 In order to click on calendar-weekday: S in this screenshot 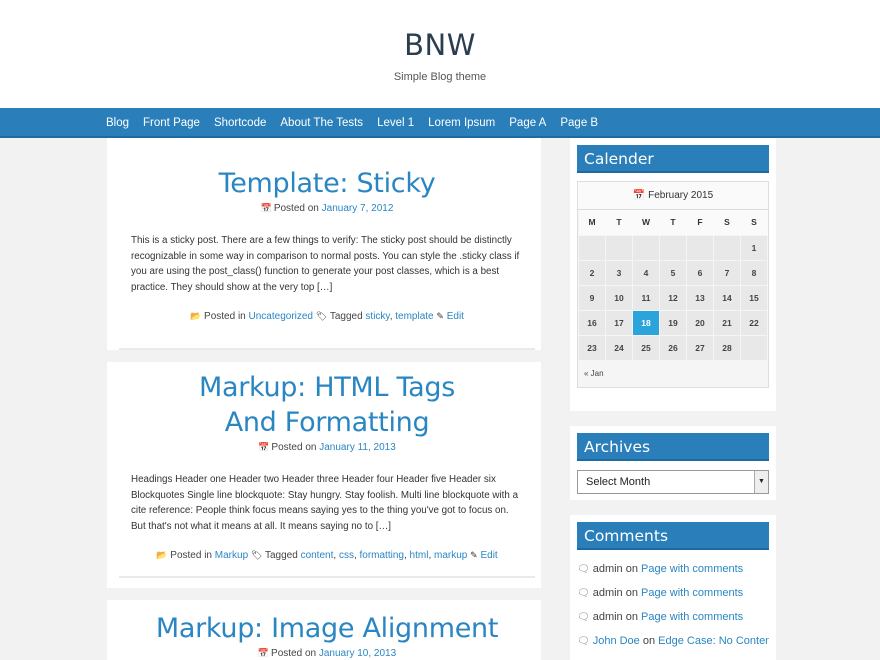, I will do `click(754, 222)`.